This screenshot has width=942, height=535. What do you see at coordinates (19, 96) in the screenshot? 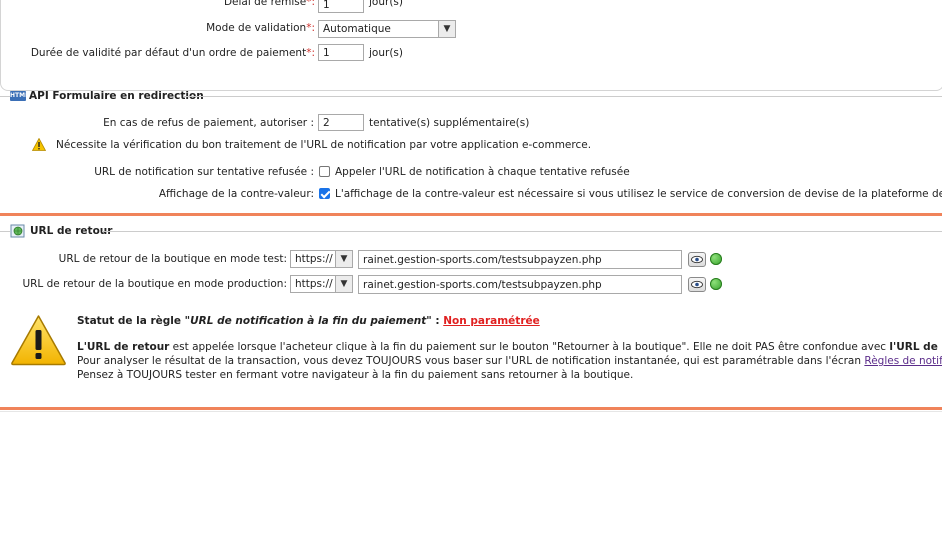
I see `html-icon: HTML` at bounding box center [19, 96].